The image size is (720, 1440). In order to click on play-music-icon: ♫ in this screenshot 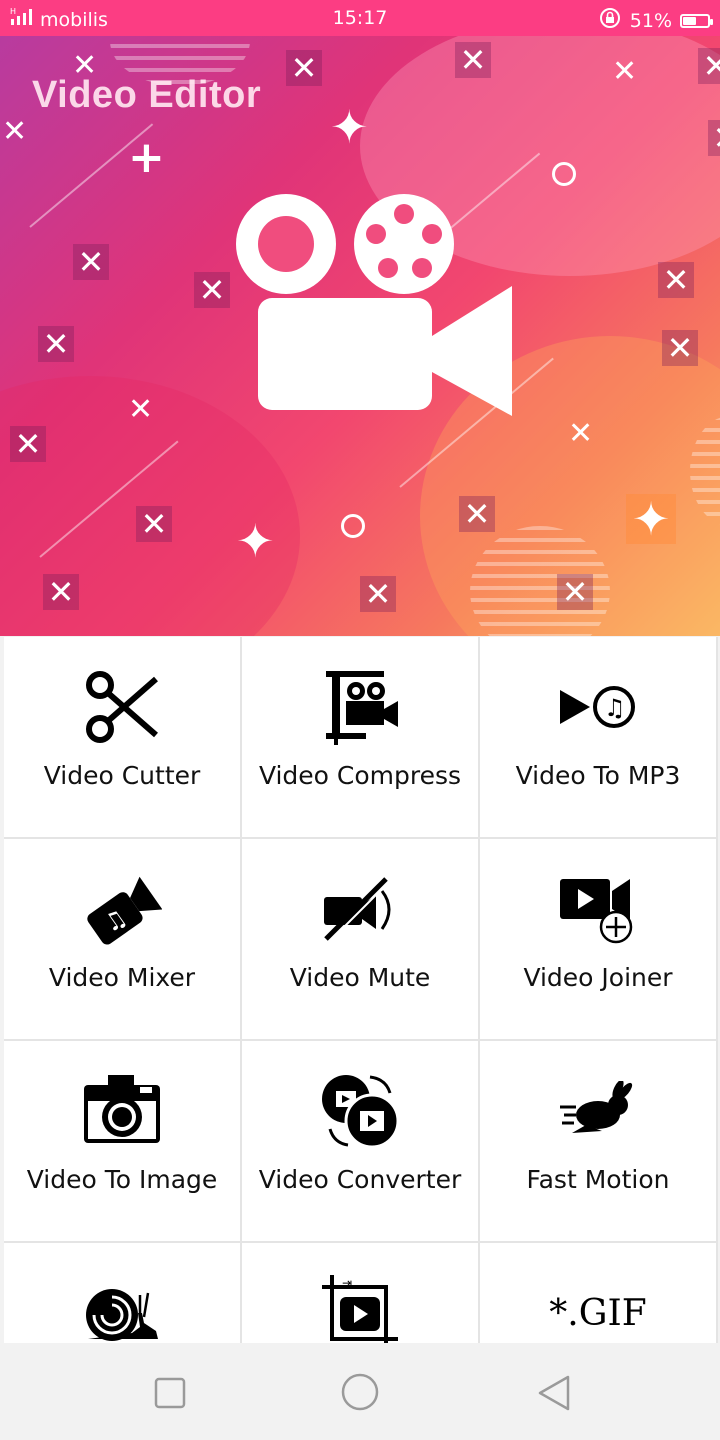, I will do `click(598, 707)`.